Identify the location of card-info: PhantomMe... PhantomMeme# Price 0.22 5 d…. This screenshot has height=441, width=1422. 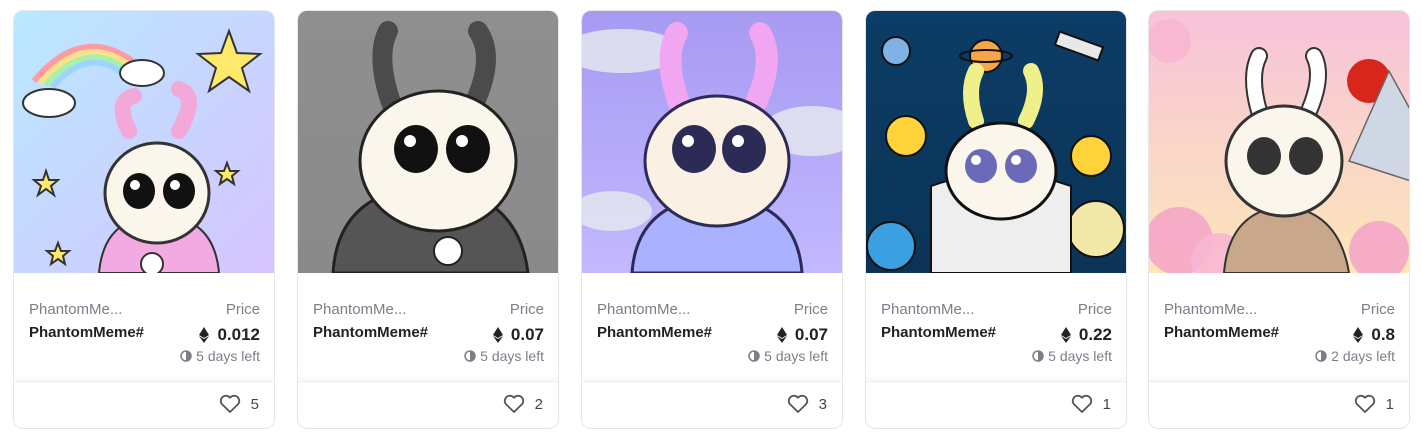
(996, 331).